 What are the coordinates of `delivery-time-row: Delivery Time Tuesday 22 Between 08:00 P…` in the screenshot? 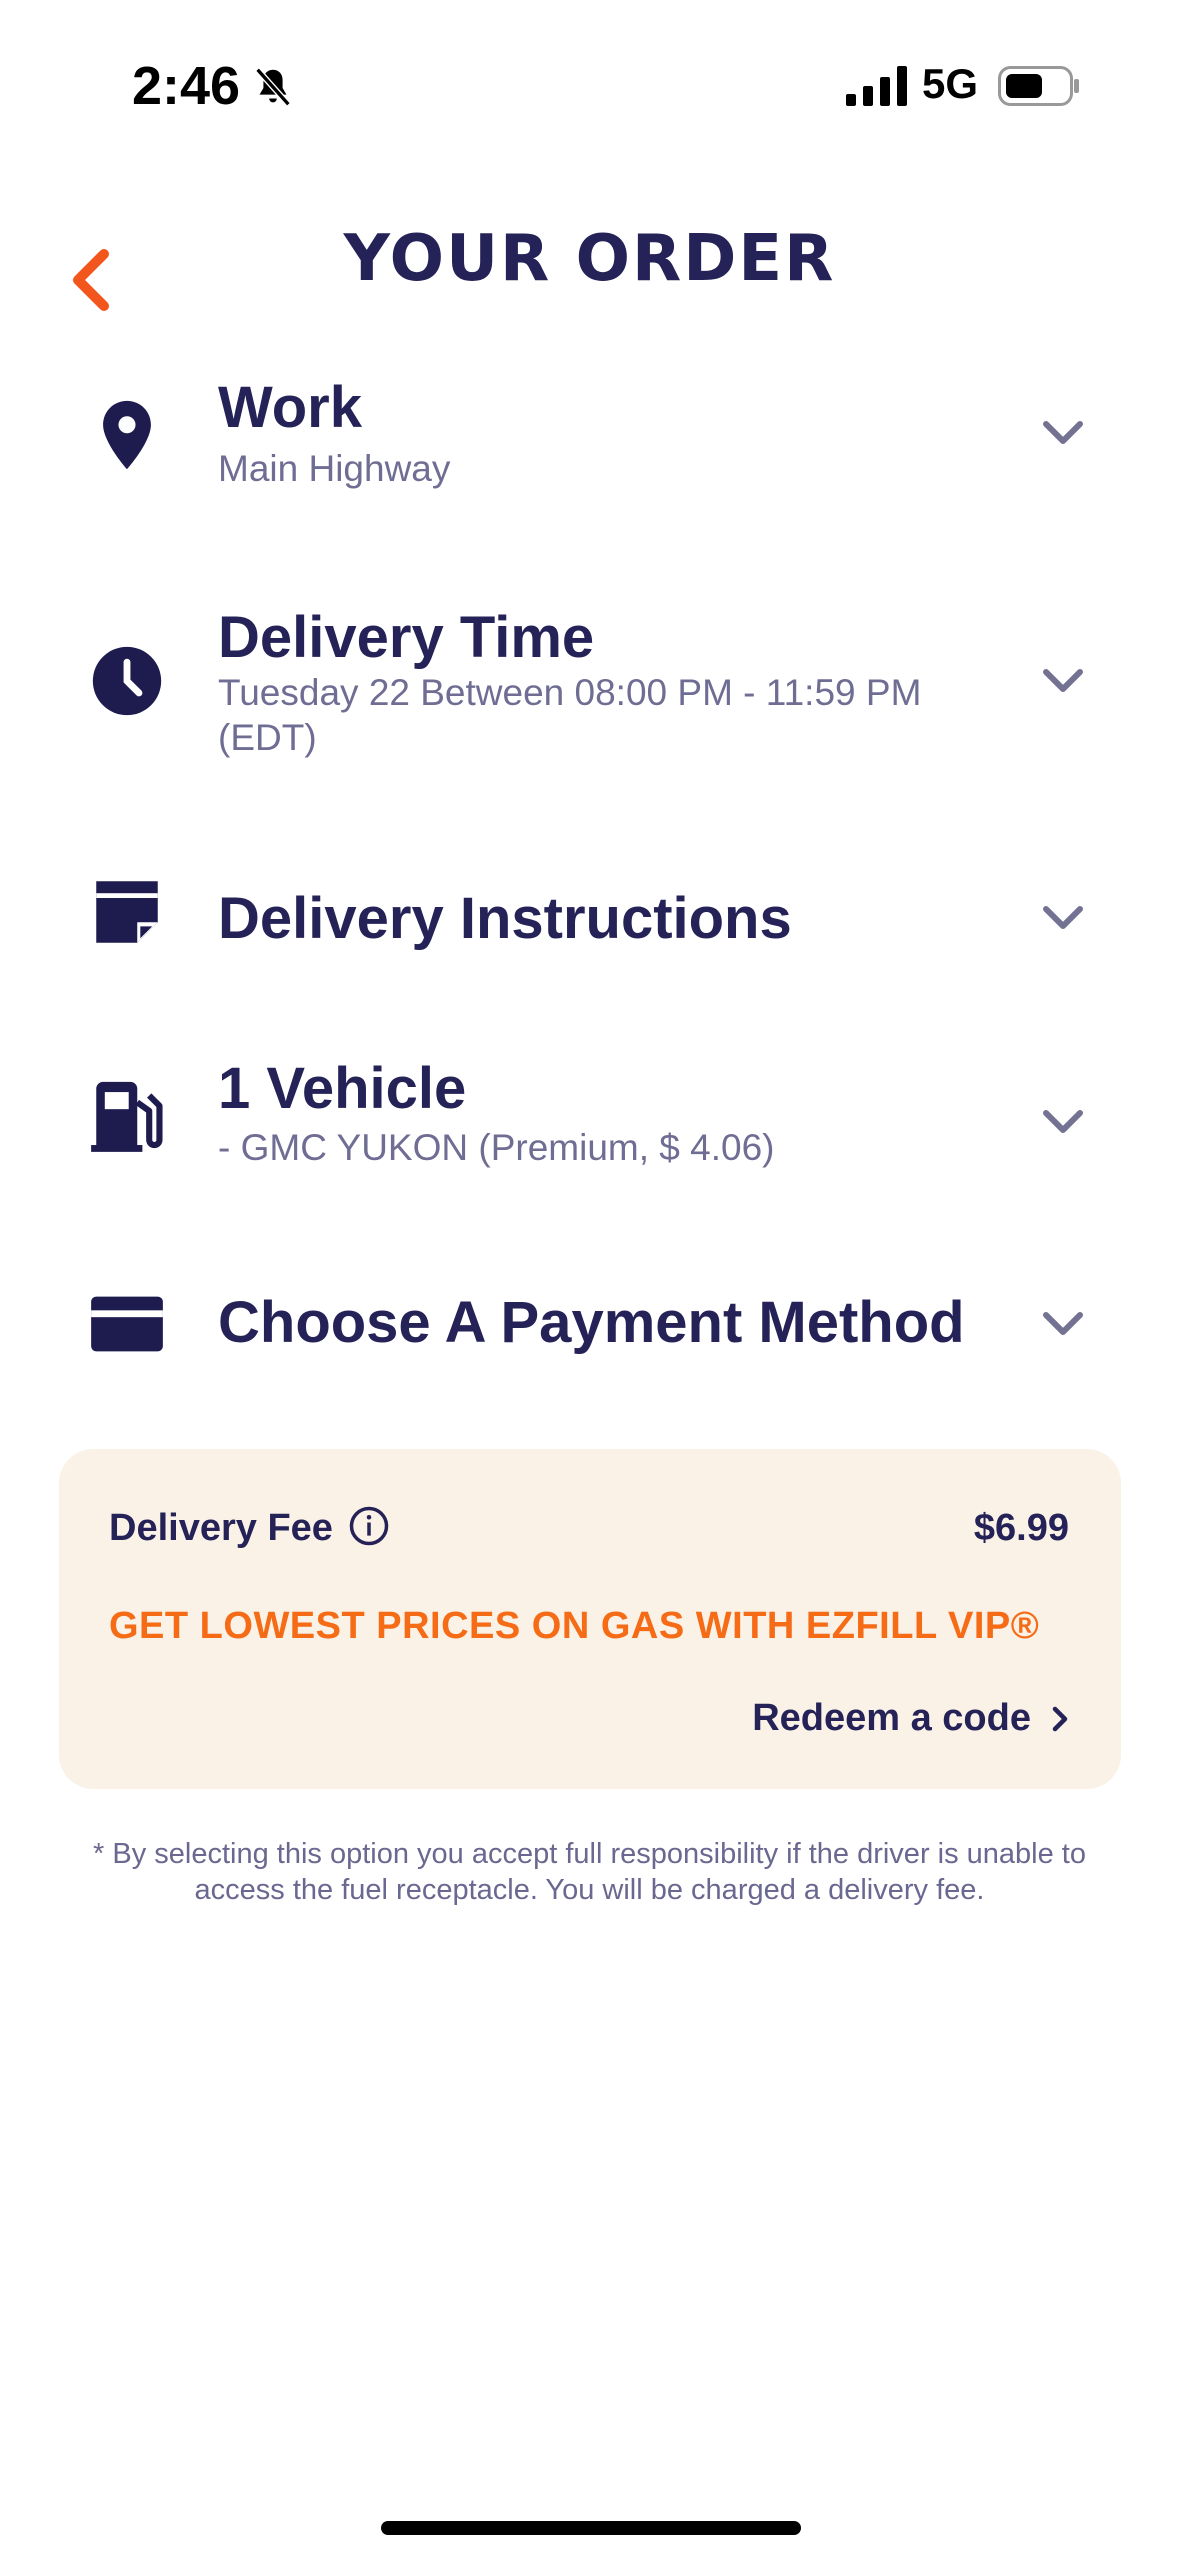 It's located at (589, 680).